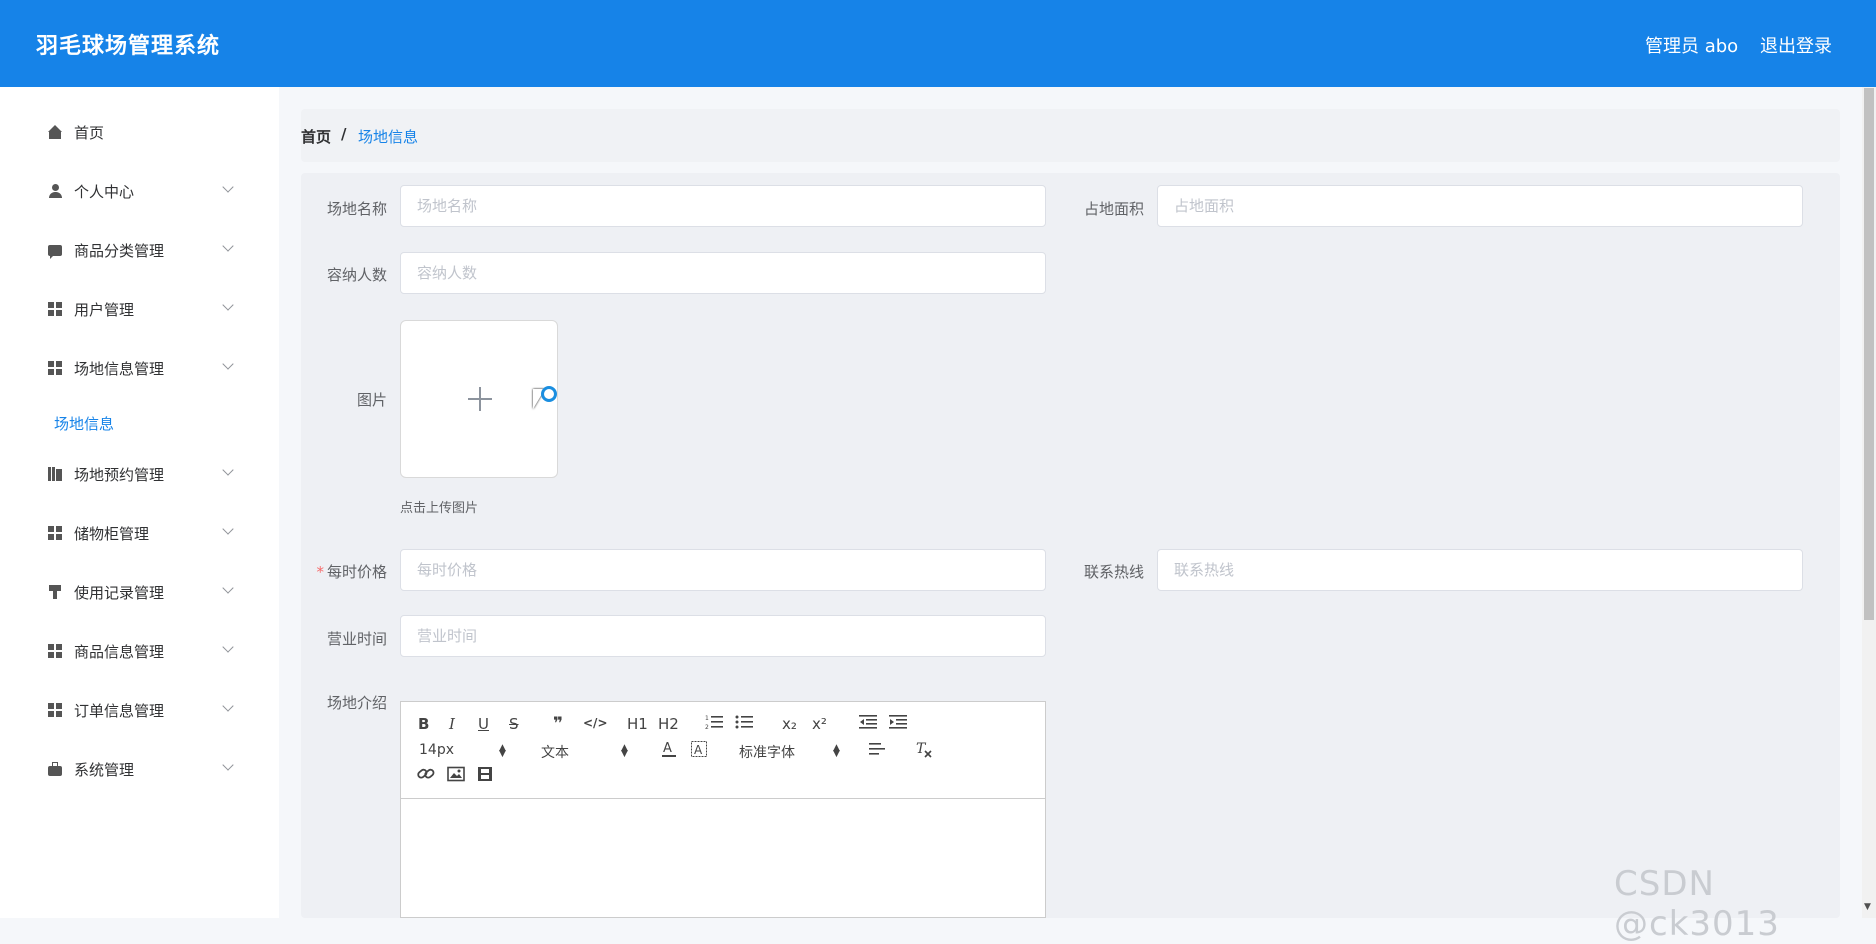  Describe the element at coordinates (119, 250) in the screenshot. I see `sidebar-item-label: 商品分类管理` at that location.